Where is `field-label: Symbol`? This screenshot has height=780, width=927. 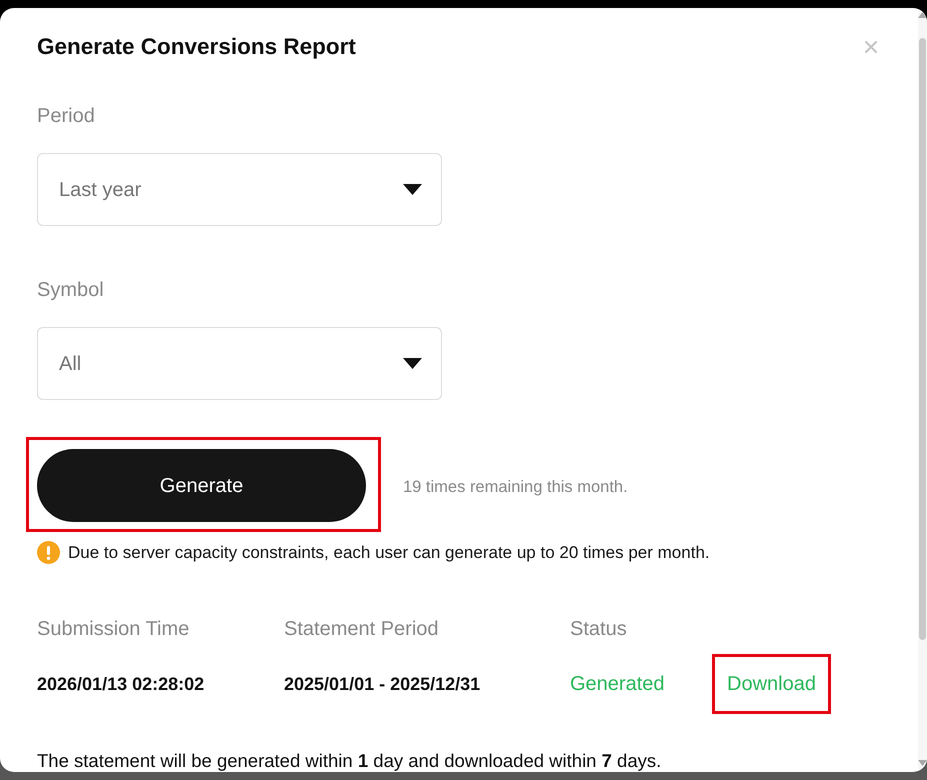 field-label: Symbol is located at coordinates (71, 290).